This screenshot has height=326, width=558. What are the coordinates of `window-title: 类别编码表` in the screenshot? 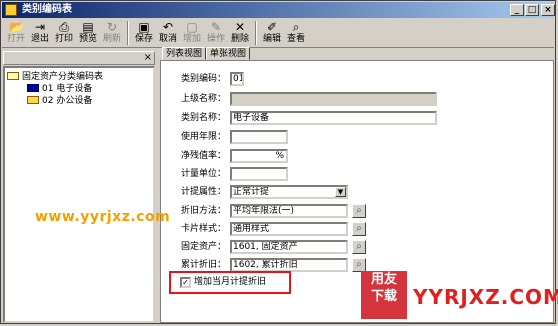 It's located at (47, 9).